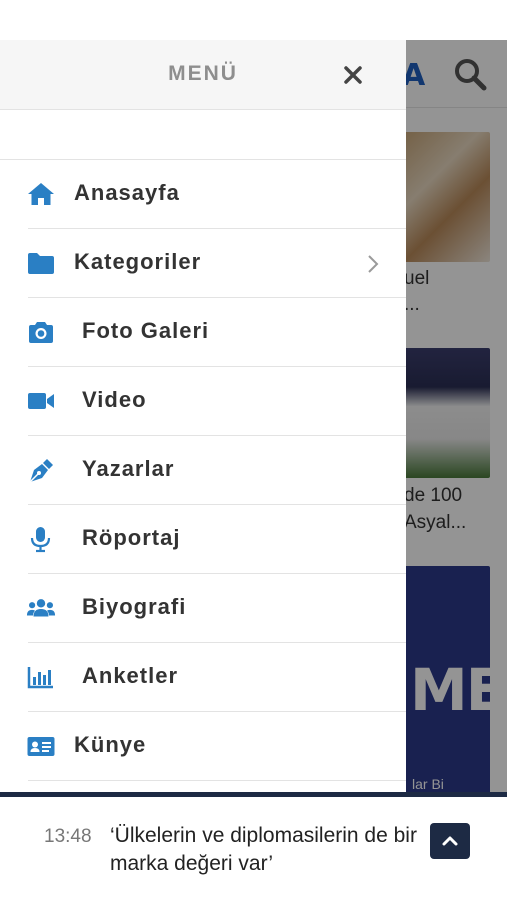 The height and width of the screenshot is (900, 507). I want to click on menu-item-label: Kategoriler, so click(138, 261).